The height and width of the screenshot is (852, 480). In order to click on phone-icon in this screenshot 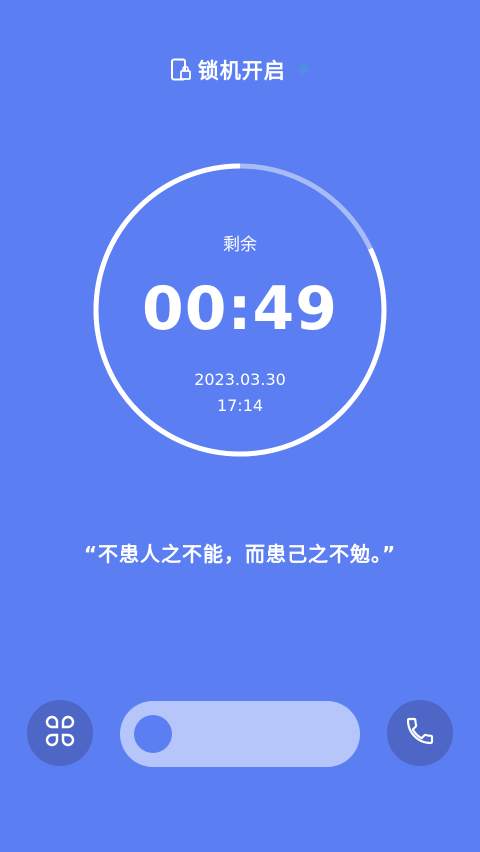, I will do `click(420, 733)`.